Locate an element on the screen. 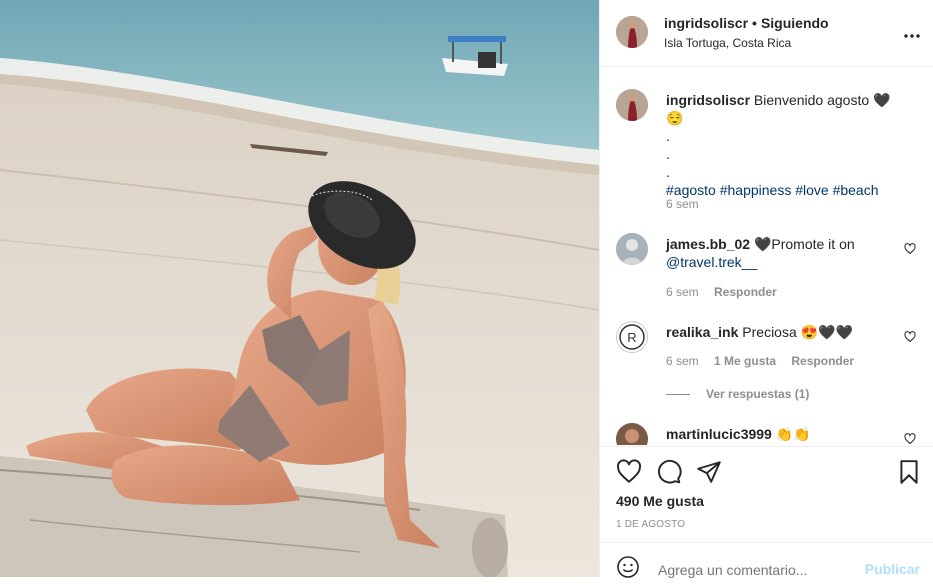  replies-divider is located at coordinates (678, 395).